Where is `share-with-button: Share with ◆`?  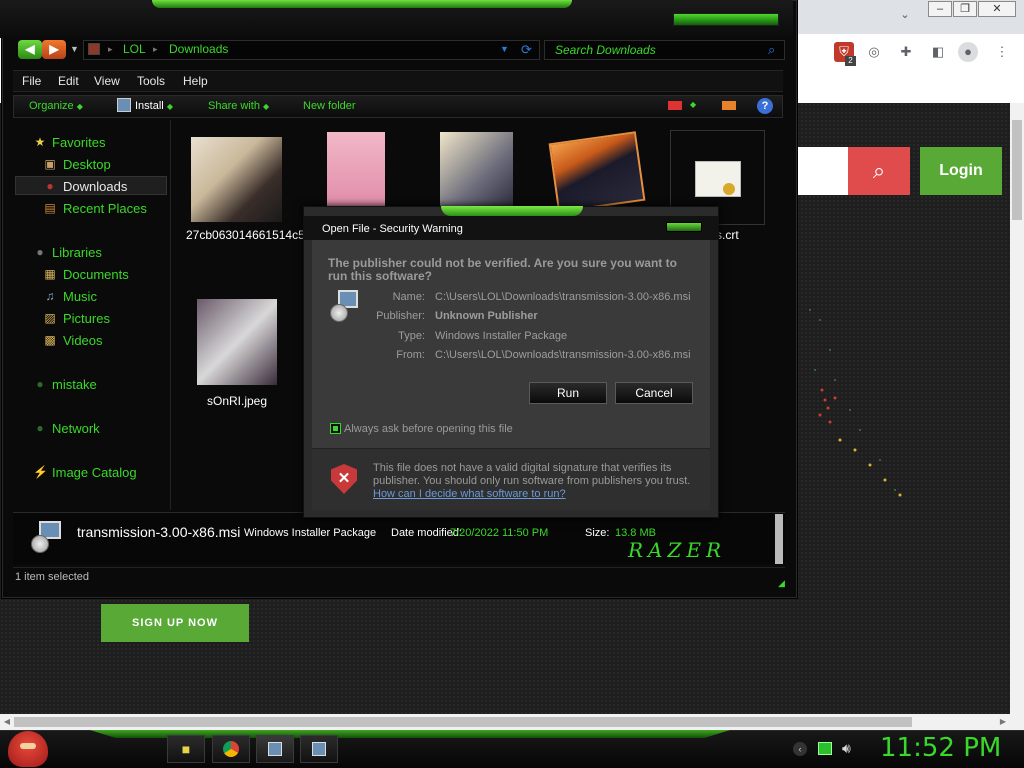
share-with-button: Share with ◆ is located at coordinates (238, 106).